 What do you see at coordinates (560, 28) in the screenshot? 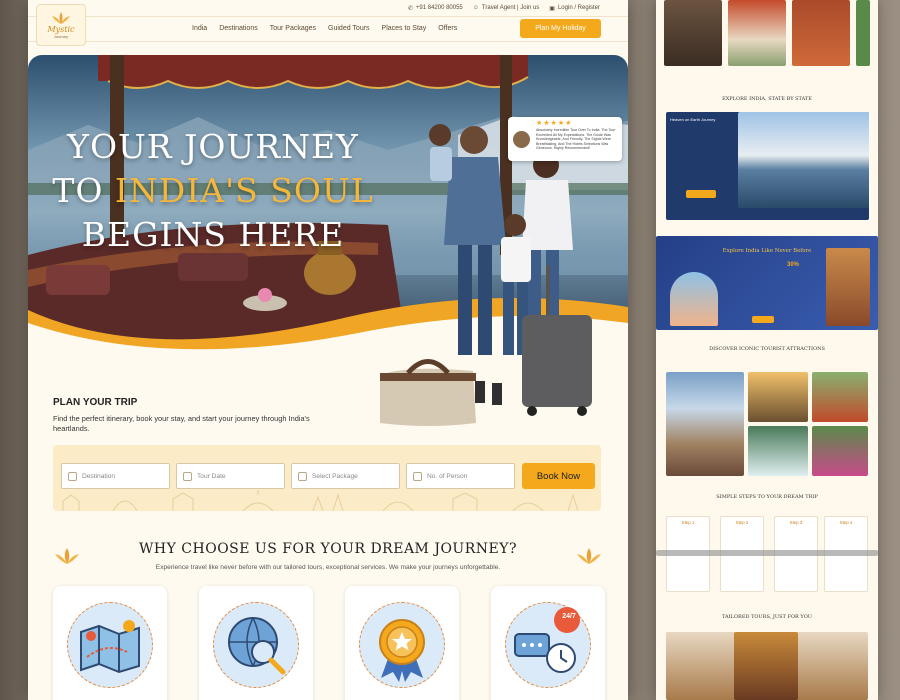
I see `plan-my-holiday-button: Plan My Holiday` at bounding box center [560, 28].